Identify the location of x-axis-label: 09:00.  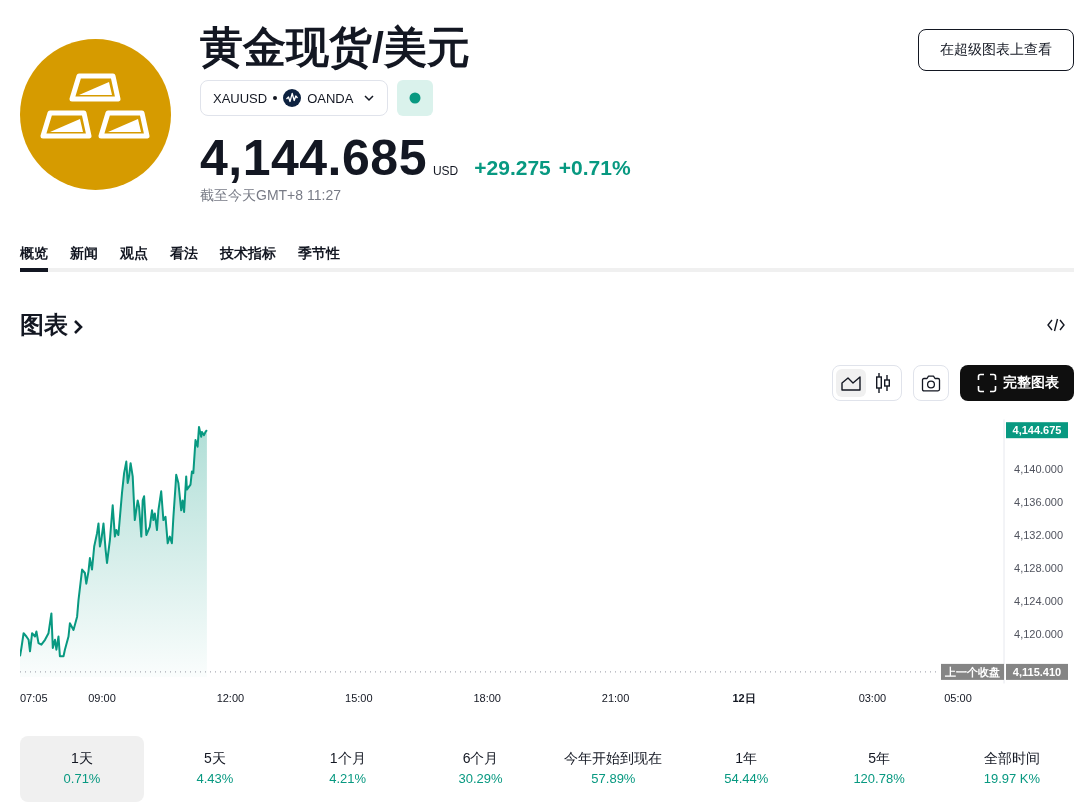
(102, 698).